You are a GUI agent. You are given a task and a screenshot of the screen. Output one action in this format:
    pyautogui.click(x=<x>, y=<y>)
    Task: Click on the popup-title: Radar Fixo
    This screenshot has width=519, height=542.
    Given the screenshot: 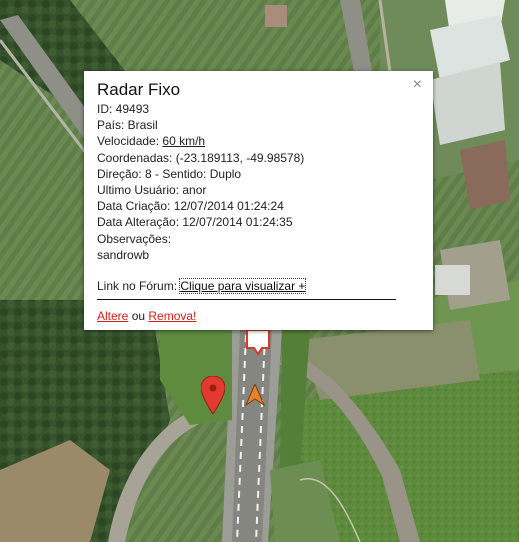 What is the action you would take?
    pyautogui.click(x=139, y=89)
    